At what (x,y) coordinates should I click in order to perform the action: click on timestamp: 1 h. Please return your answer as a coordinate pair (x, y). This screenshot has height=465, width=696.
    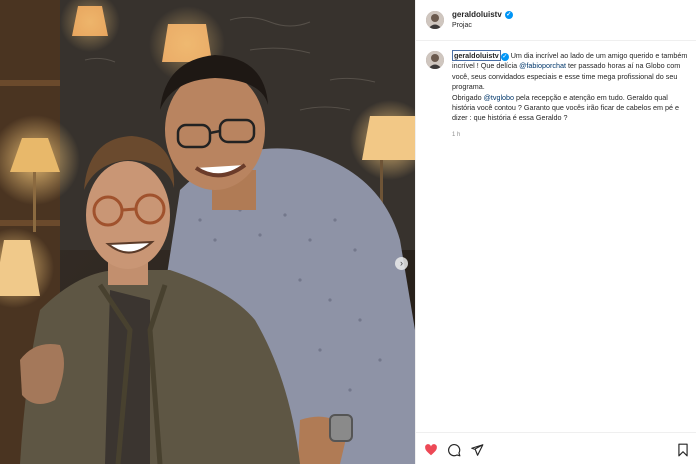
    Looking at the image, I should click on (571, 135).